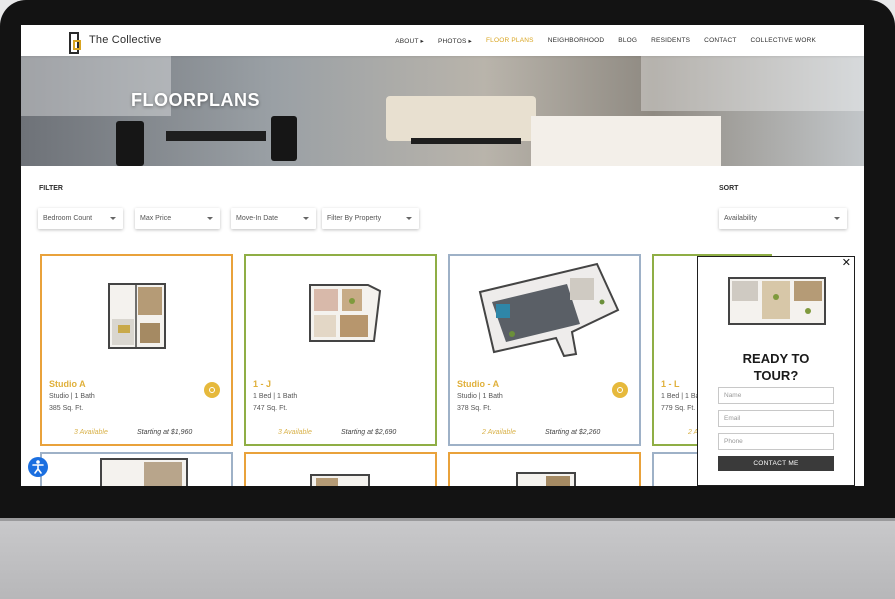  I want to click on hero-window, so click(752, 83).